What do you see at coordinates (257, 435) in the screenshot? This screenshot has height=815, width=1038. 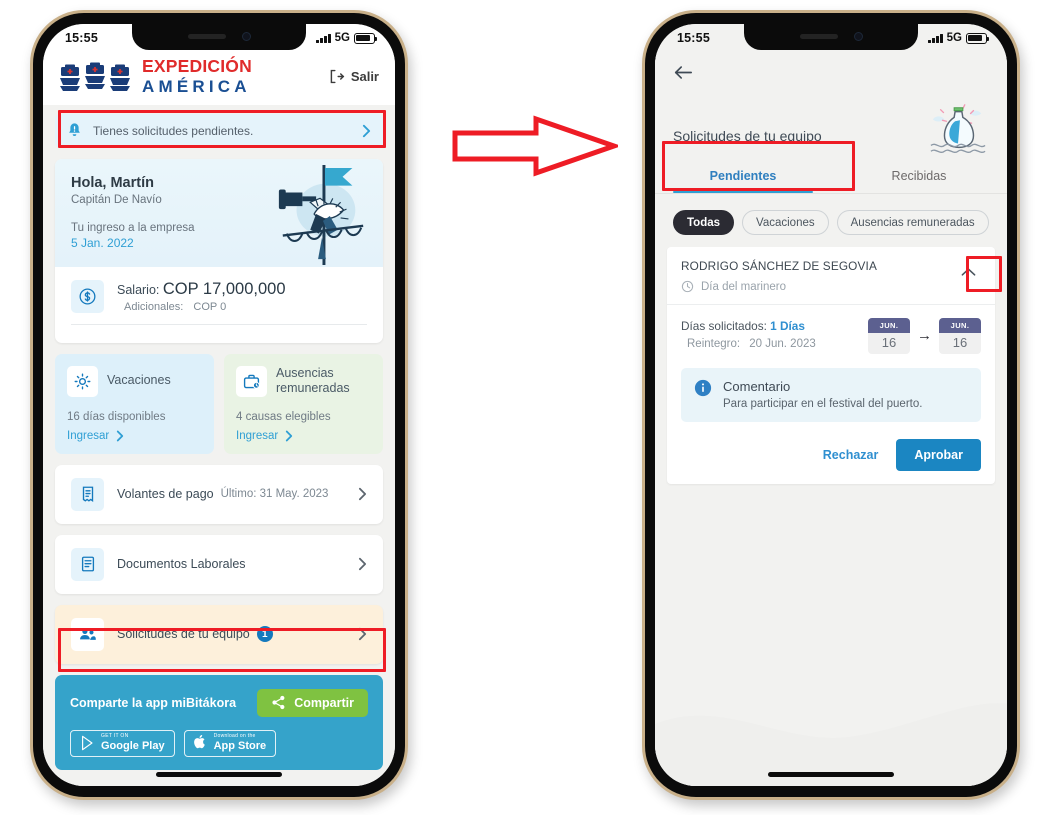 I see `tile-link-label: Ingresar` at bounding box center [257, 435].